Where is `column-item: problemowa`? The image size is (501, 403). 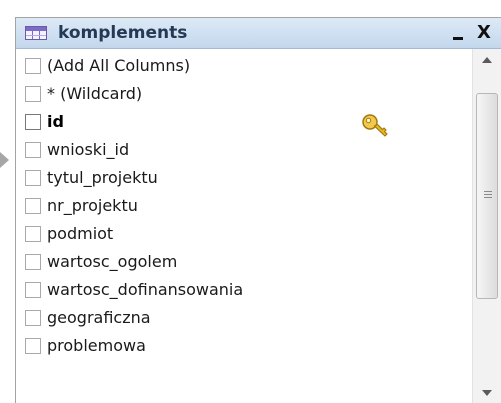 column-item: problemowa is located at coordinates (244, 347).